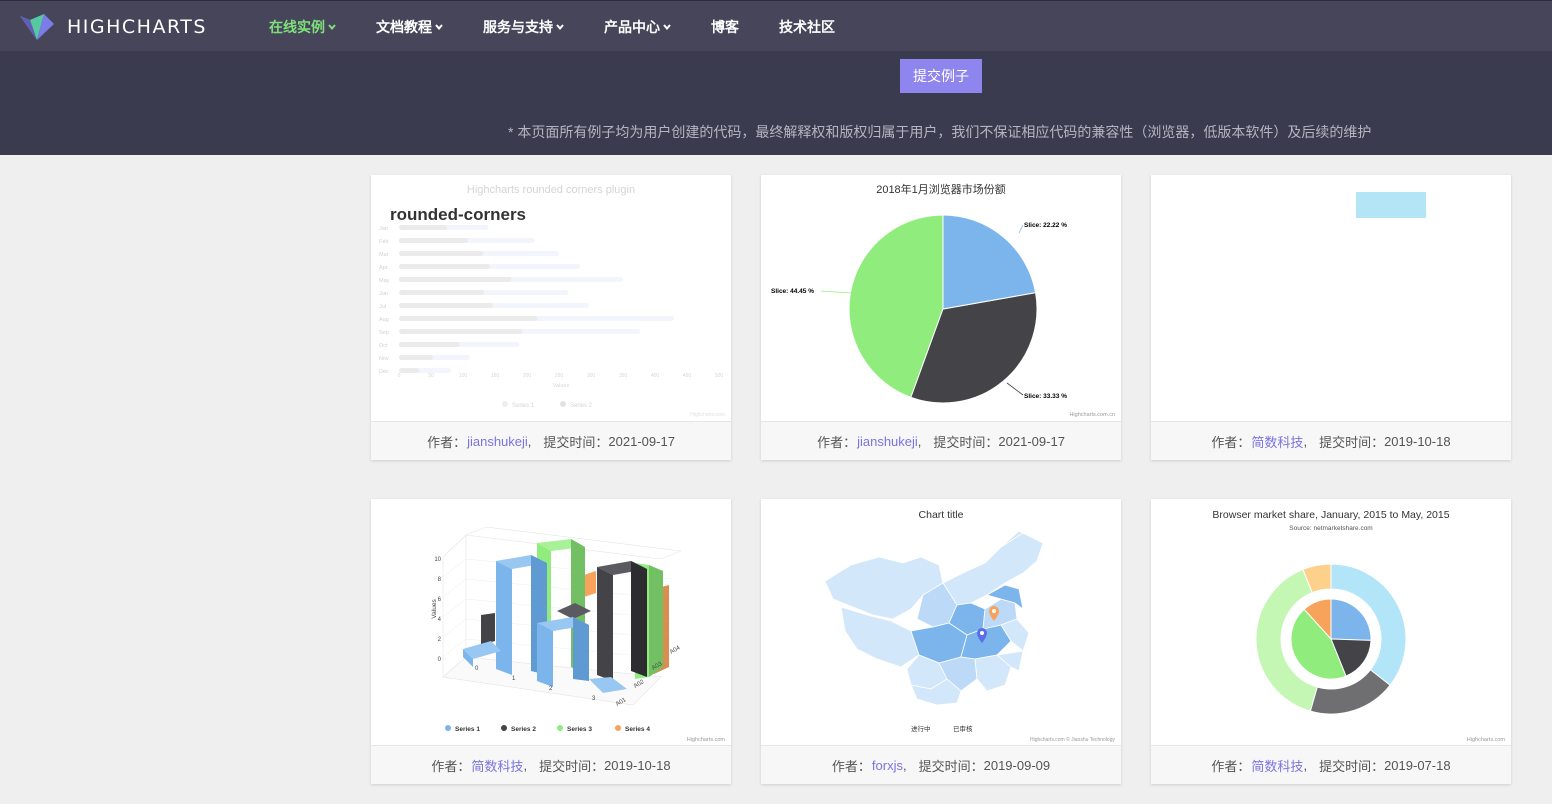 This screenshot has height=804, width=1552. Describe the element at coordinates (440, 660) in the screenshot. I see `y-tick: 0` at that location.